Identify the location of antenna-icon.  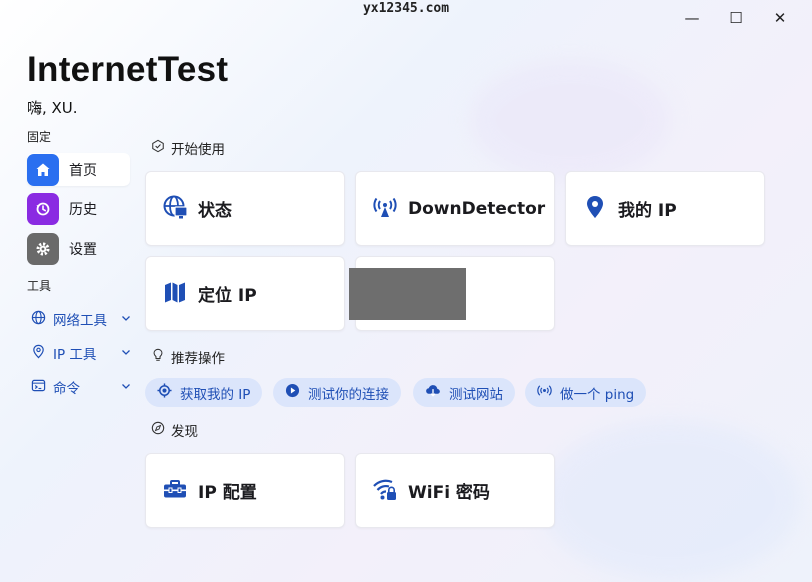
(385, 209).